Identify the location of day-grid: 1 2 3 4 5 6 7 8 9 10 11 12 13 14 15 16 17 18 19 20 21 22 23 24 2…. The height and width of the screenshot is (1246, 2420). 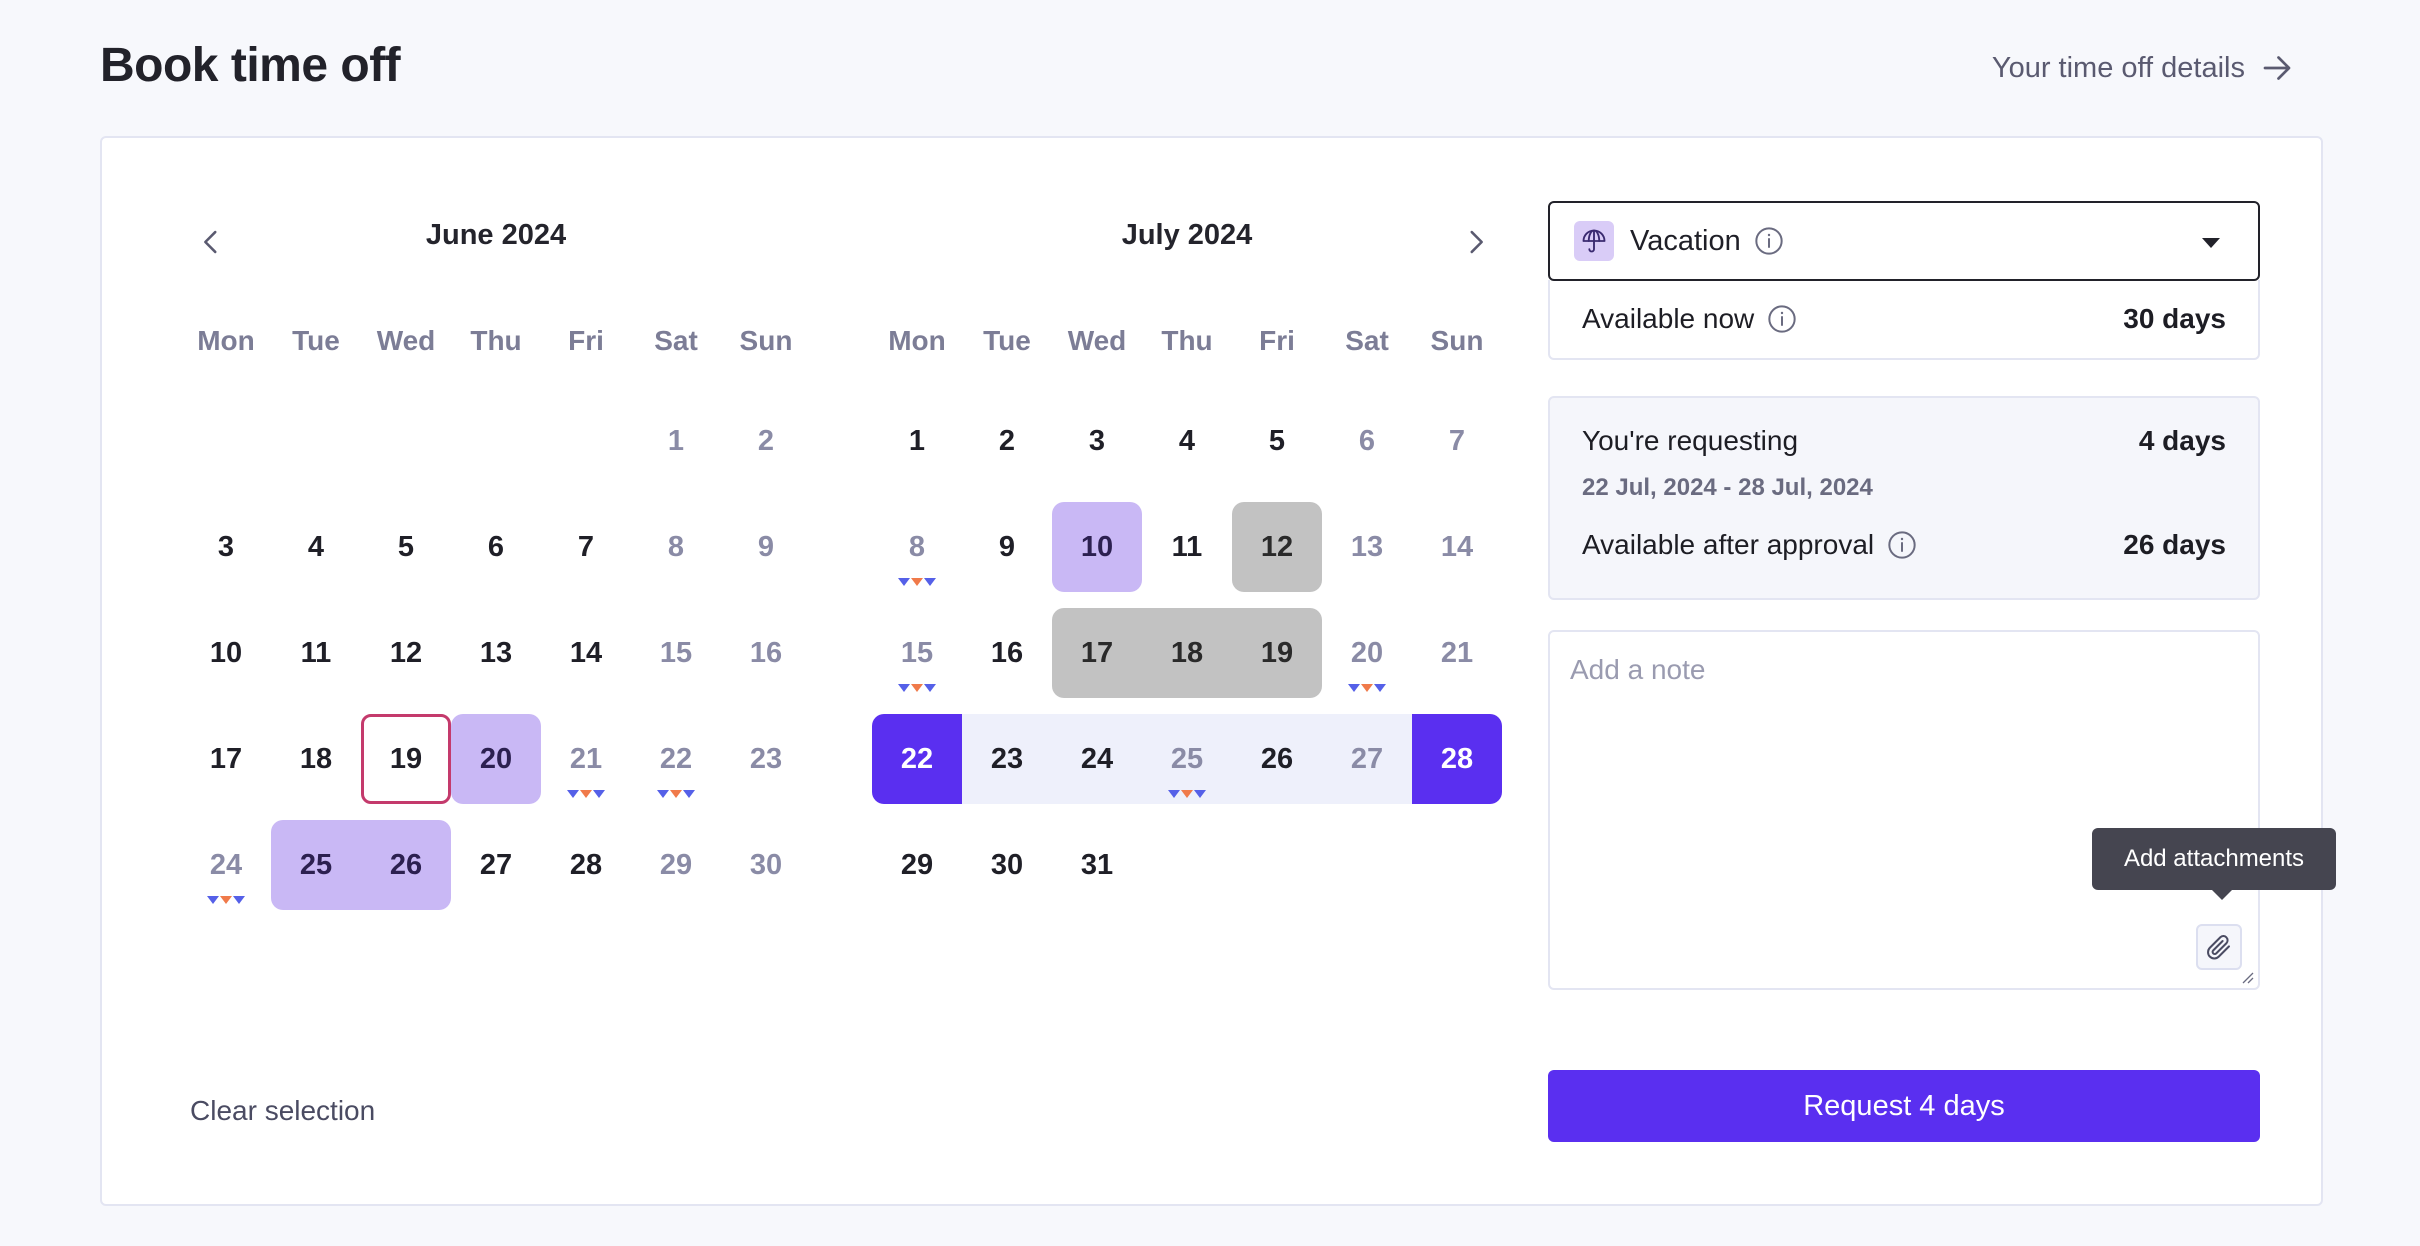
(496, 653).